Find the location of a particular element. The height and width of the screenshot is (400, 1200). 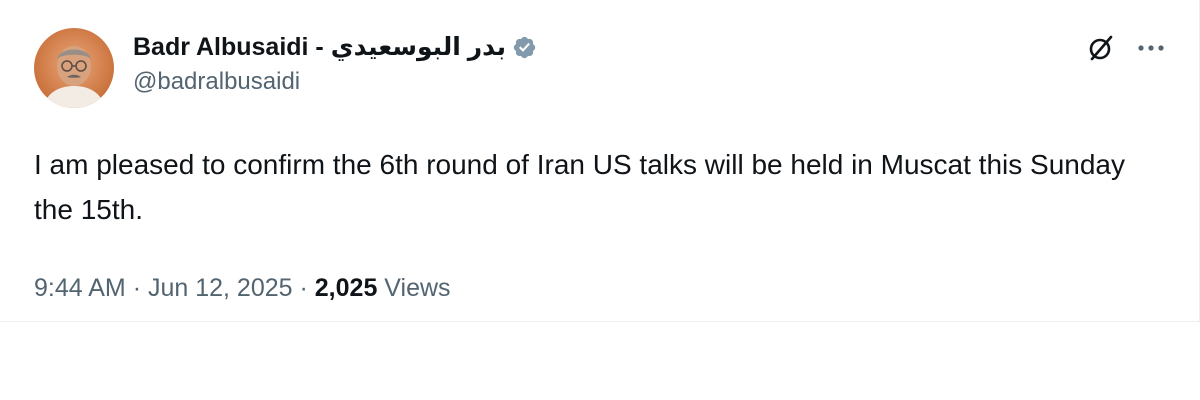

avatar-photo-icon is located at coordinates (74, 68).